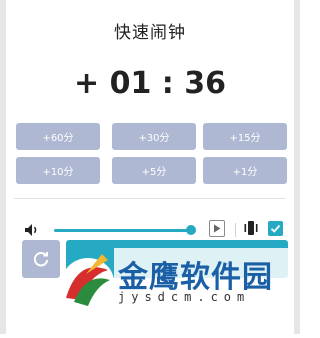 Image resolution: width=320 pixels, height=338 pixels. Describe the element at coordinates (154, 136) in the screenshot. I see `preset-30min-button: +30分` at that location.